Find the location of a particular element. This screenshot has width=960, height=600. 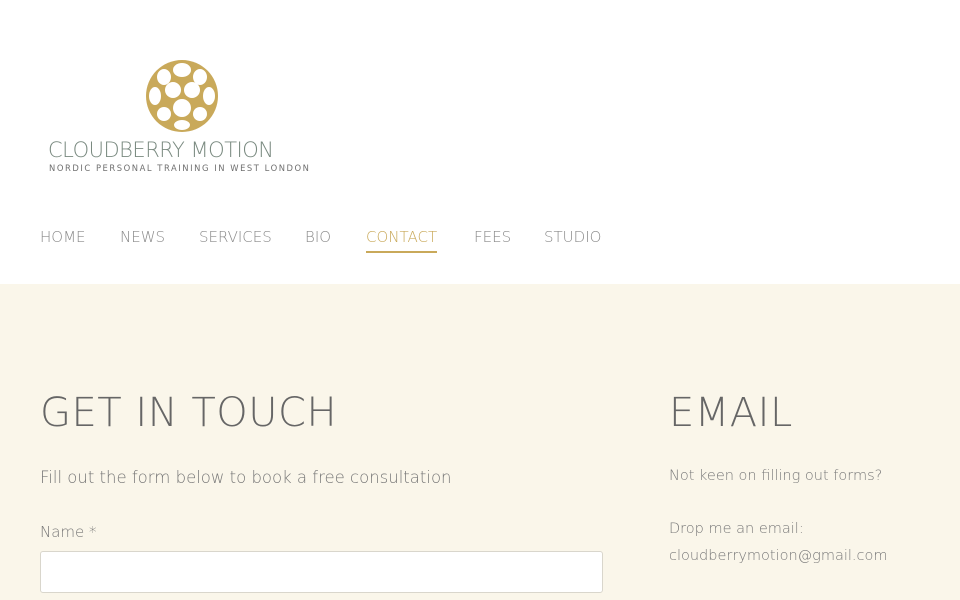

nav-fees: FEES is located at coordinates (492, 239).